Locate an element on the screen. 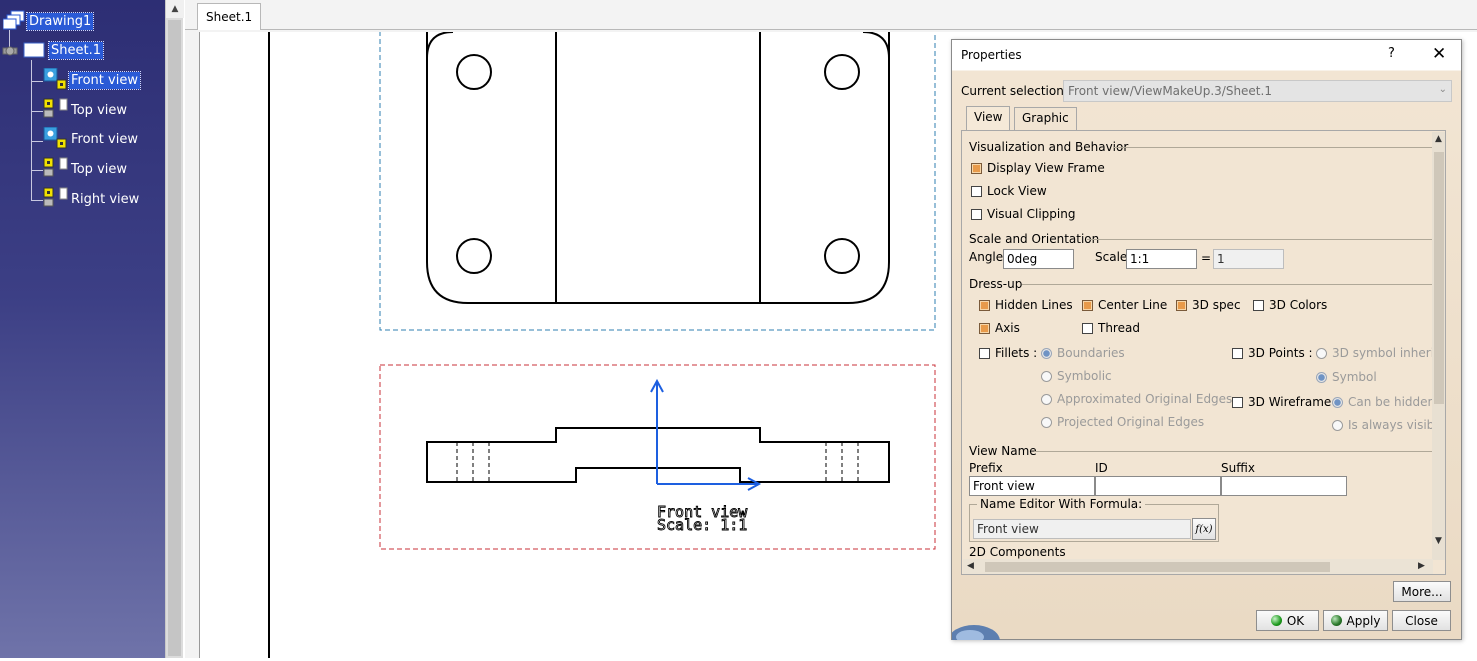 The width and height of the screenshot is (1477, 661). view-caption-scale: Scale: 1:1 is located at coordinates (702, 525).